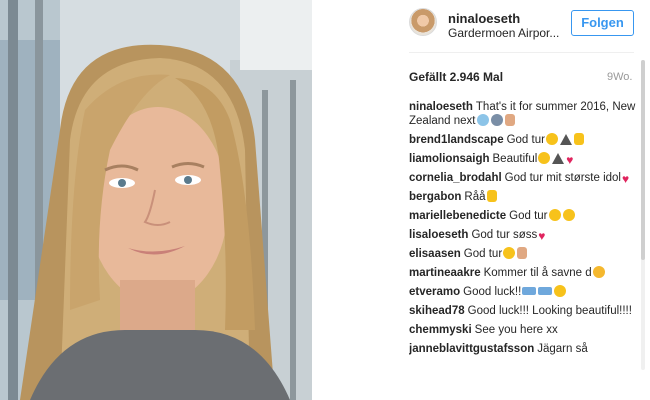 The height and width of the screenshot is (400, 650). I want to click on snow-emoji-icon, so click(482, 120).